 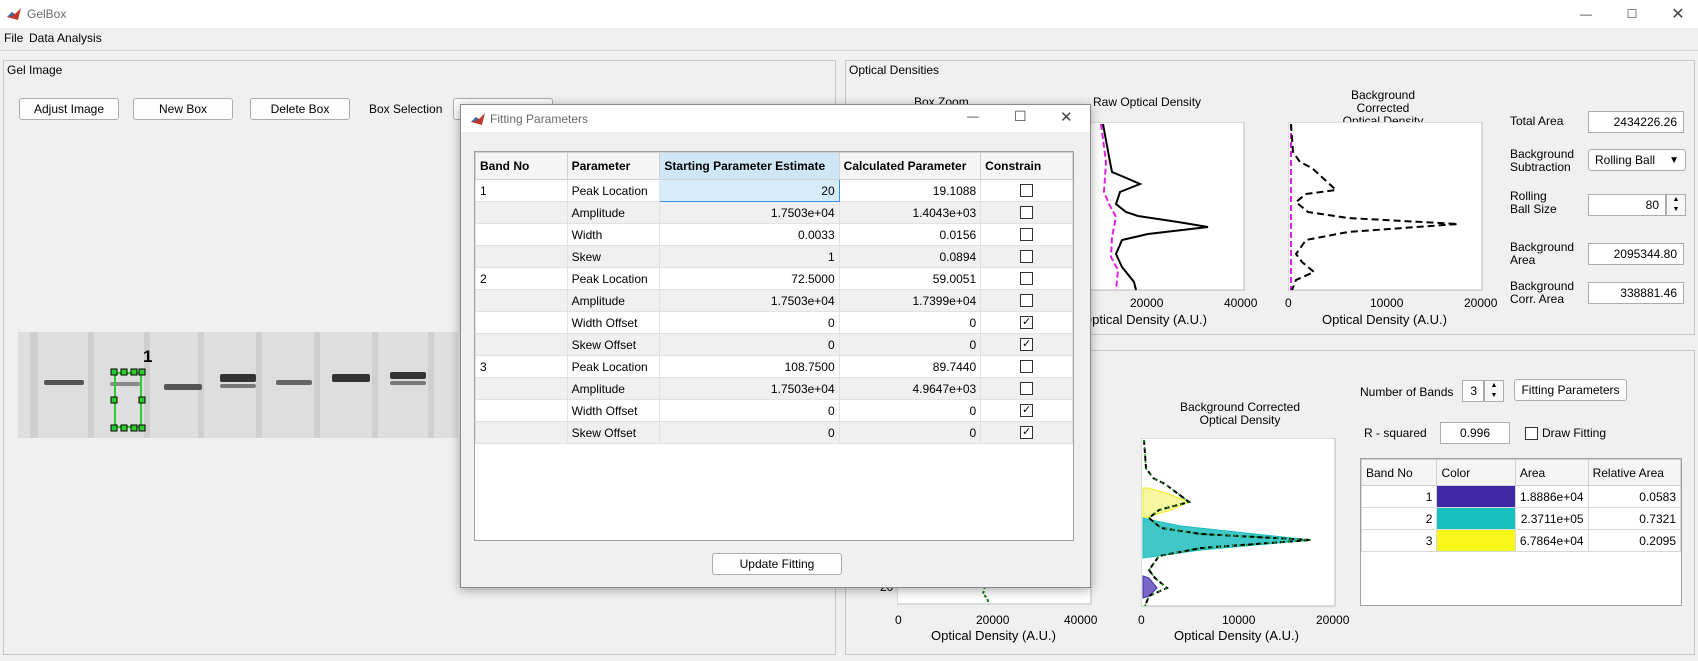 I want to click on minimize-icon: —, so click(x=1586, y=14).